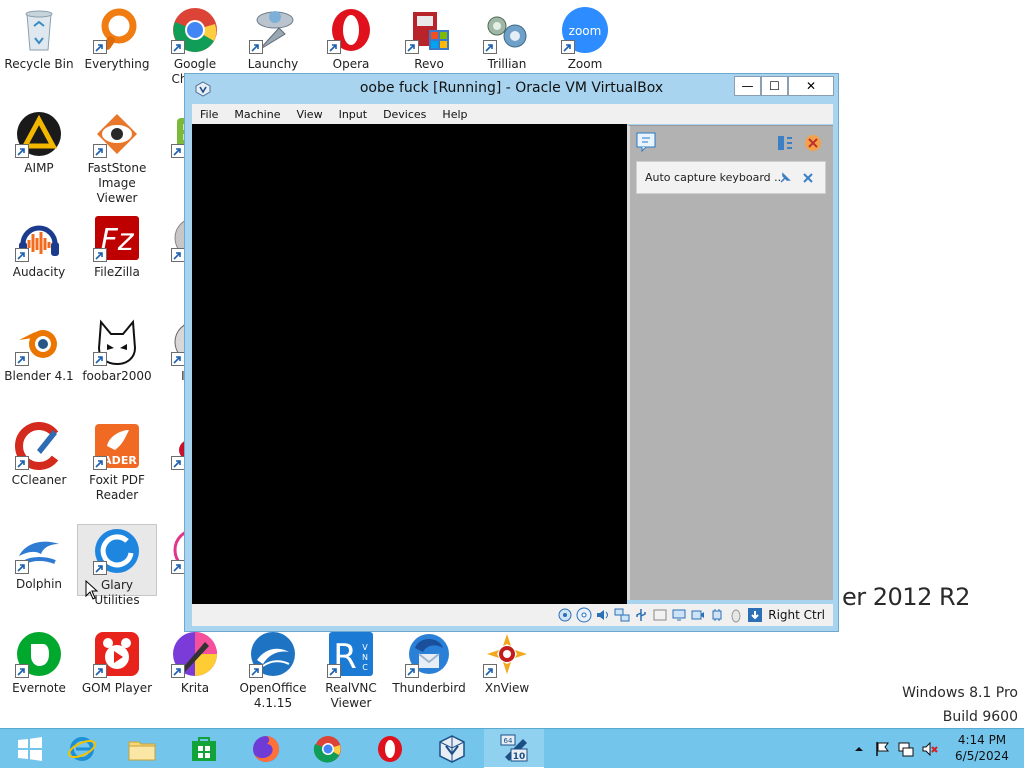  Describe the element at coordinates (980, 717) in the screenshot. I see `os-build-watermark: Build 9600` at that location.